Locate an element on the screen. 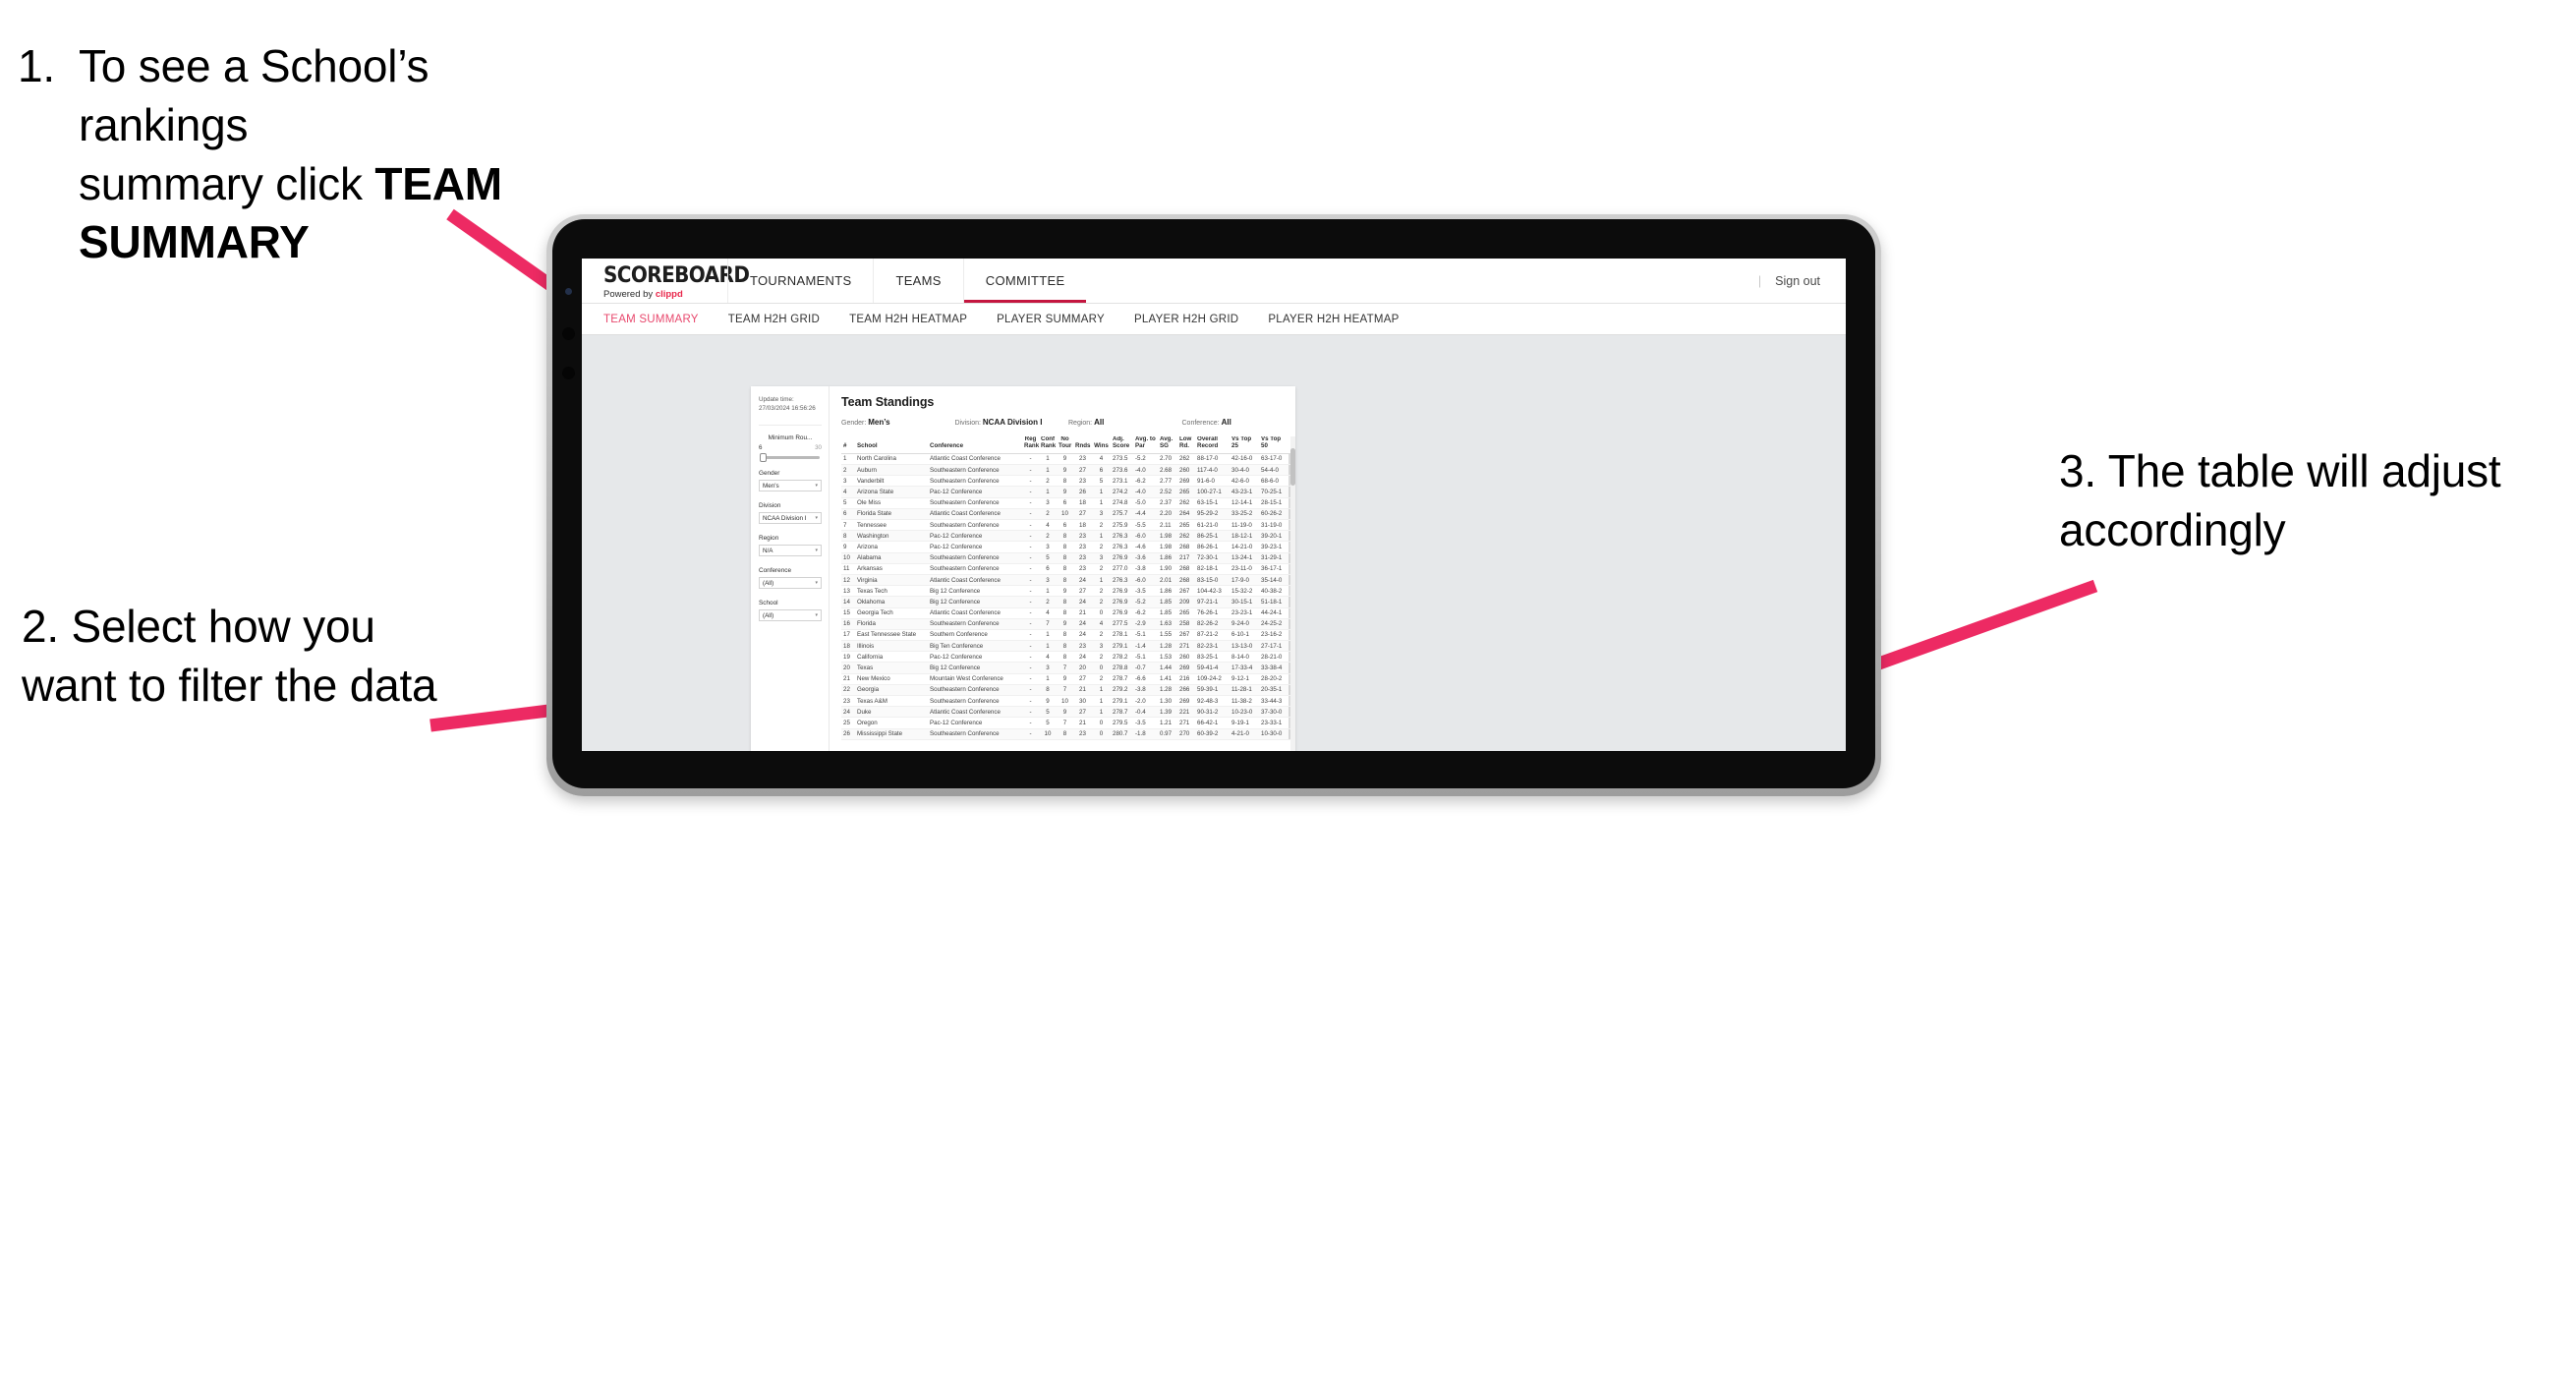 This screenshot has width=2576, height=1386. tab-player-h2h-grid: PLAYER H2H GRID is located at coordinates (1186, 319).